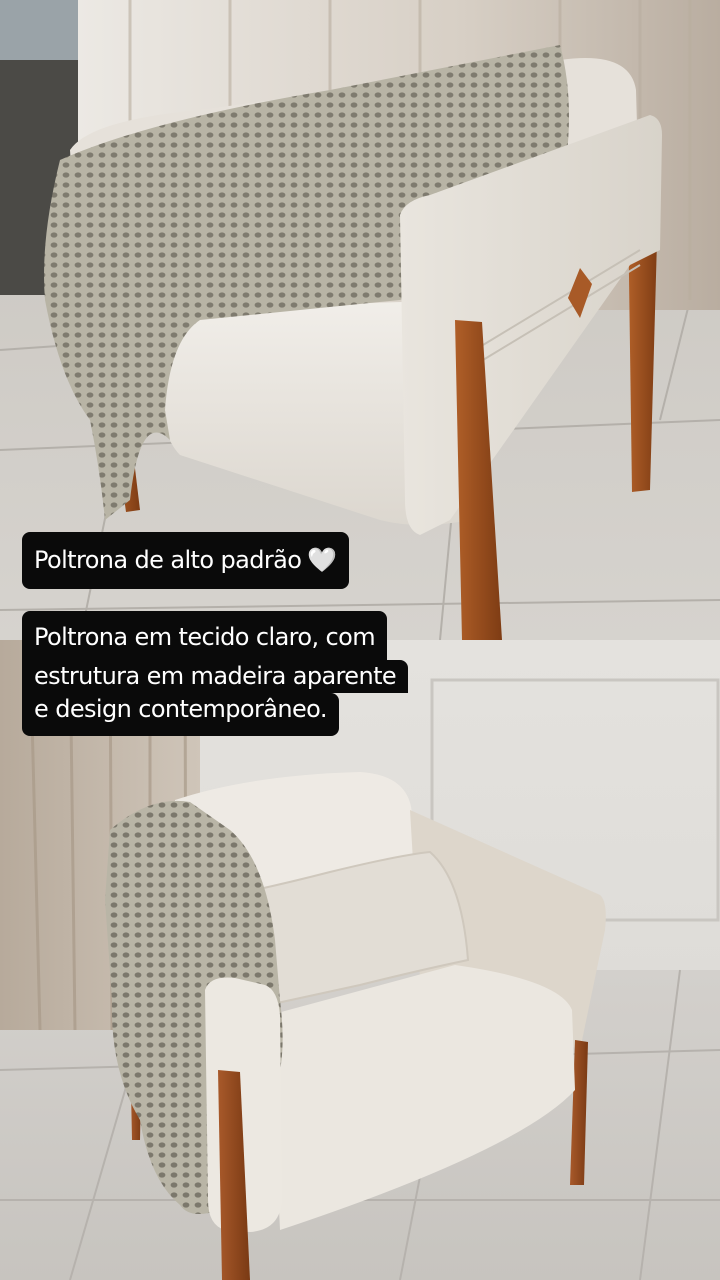  Describe the element at coordinates (168, 560) in the screenshot. I see `story-title-text: Poltrona de alto padrão` at that location.